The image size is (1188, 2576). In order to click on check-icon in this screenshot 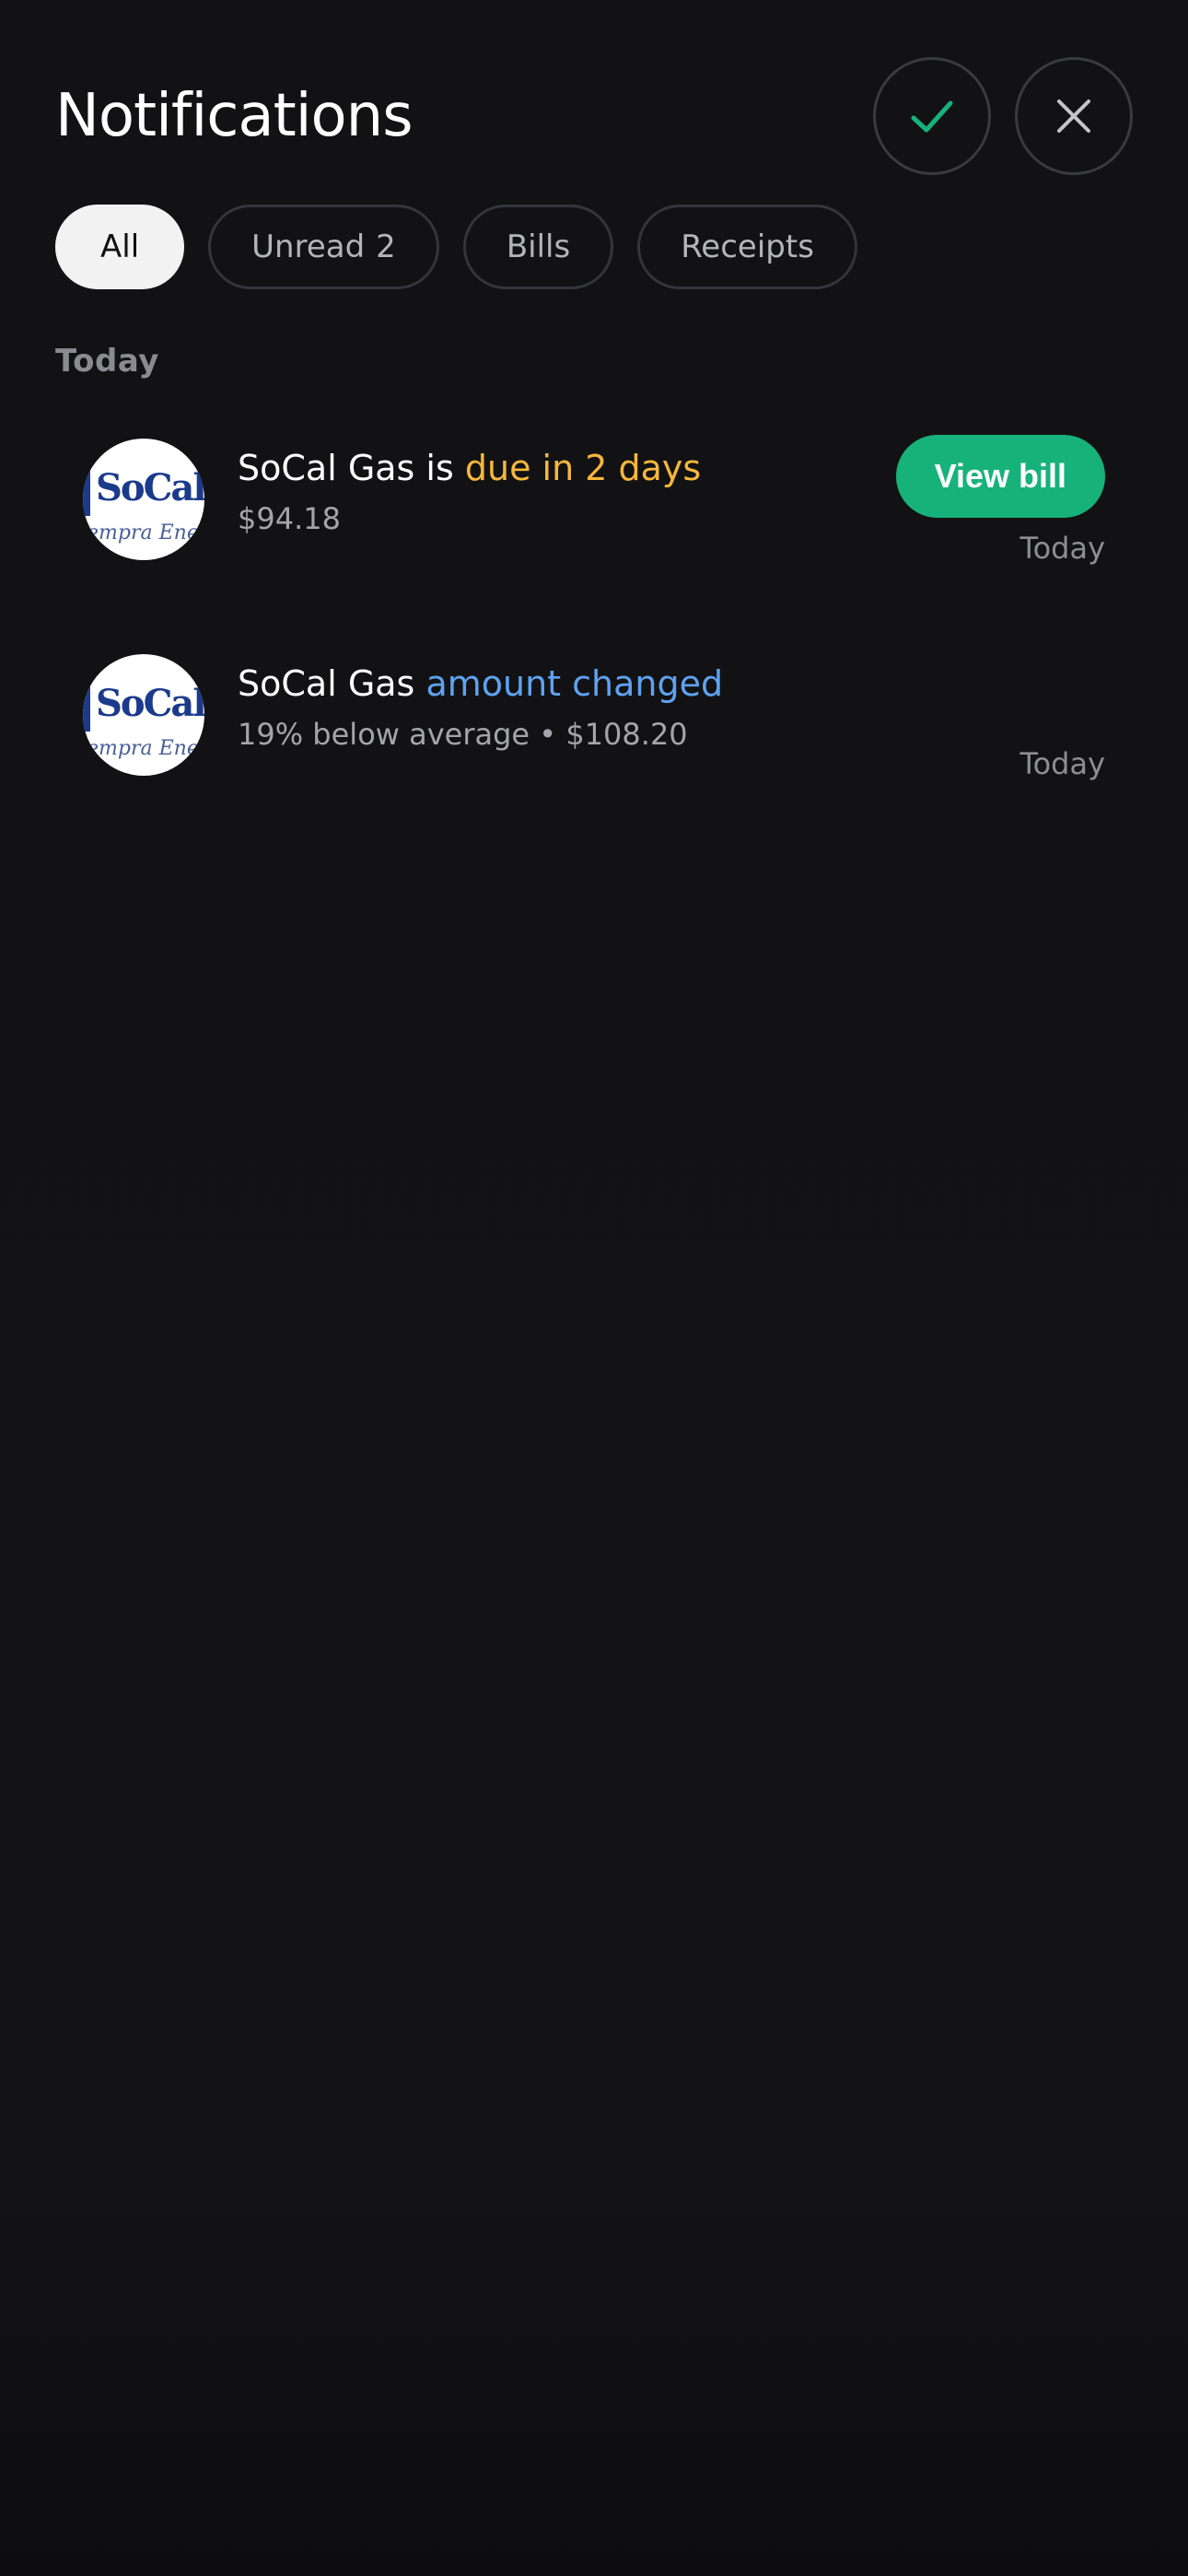, I will do `click(932, 116)`.